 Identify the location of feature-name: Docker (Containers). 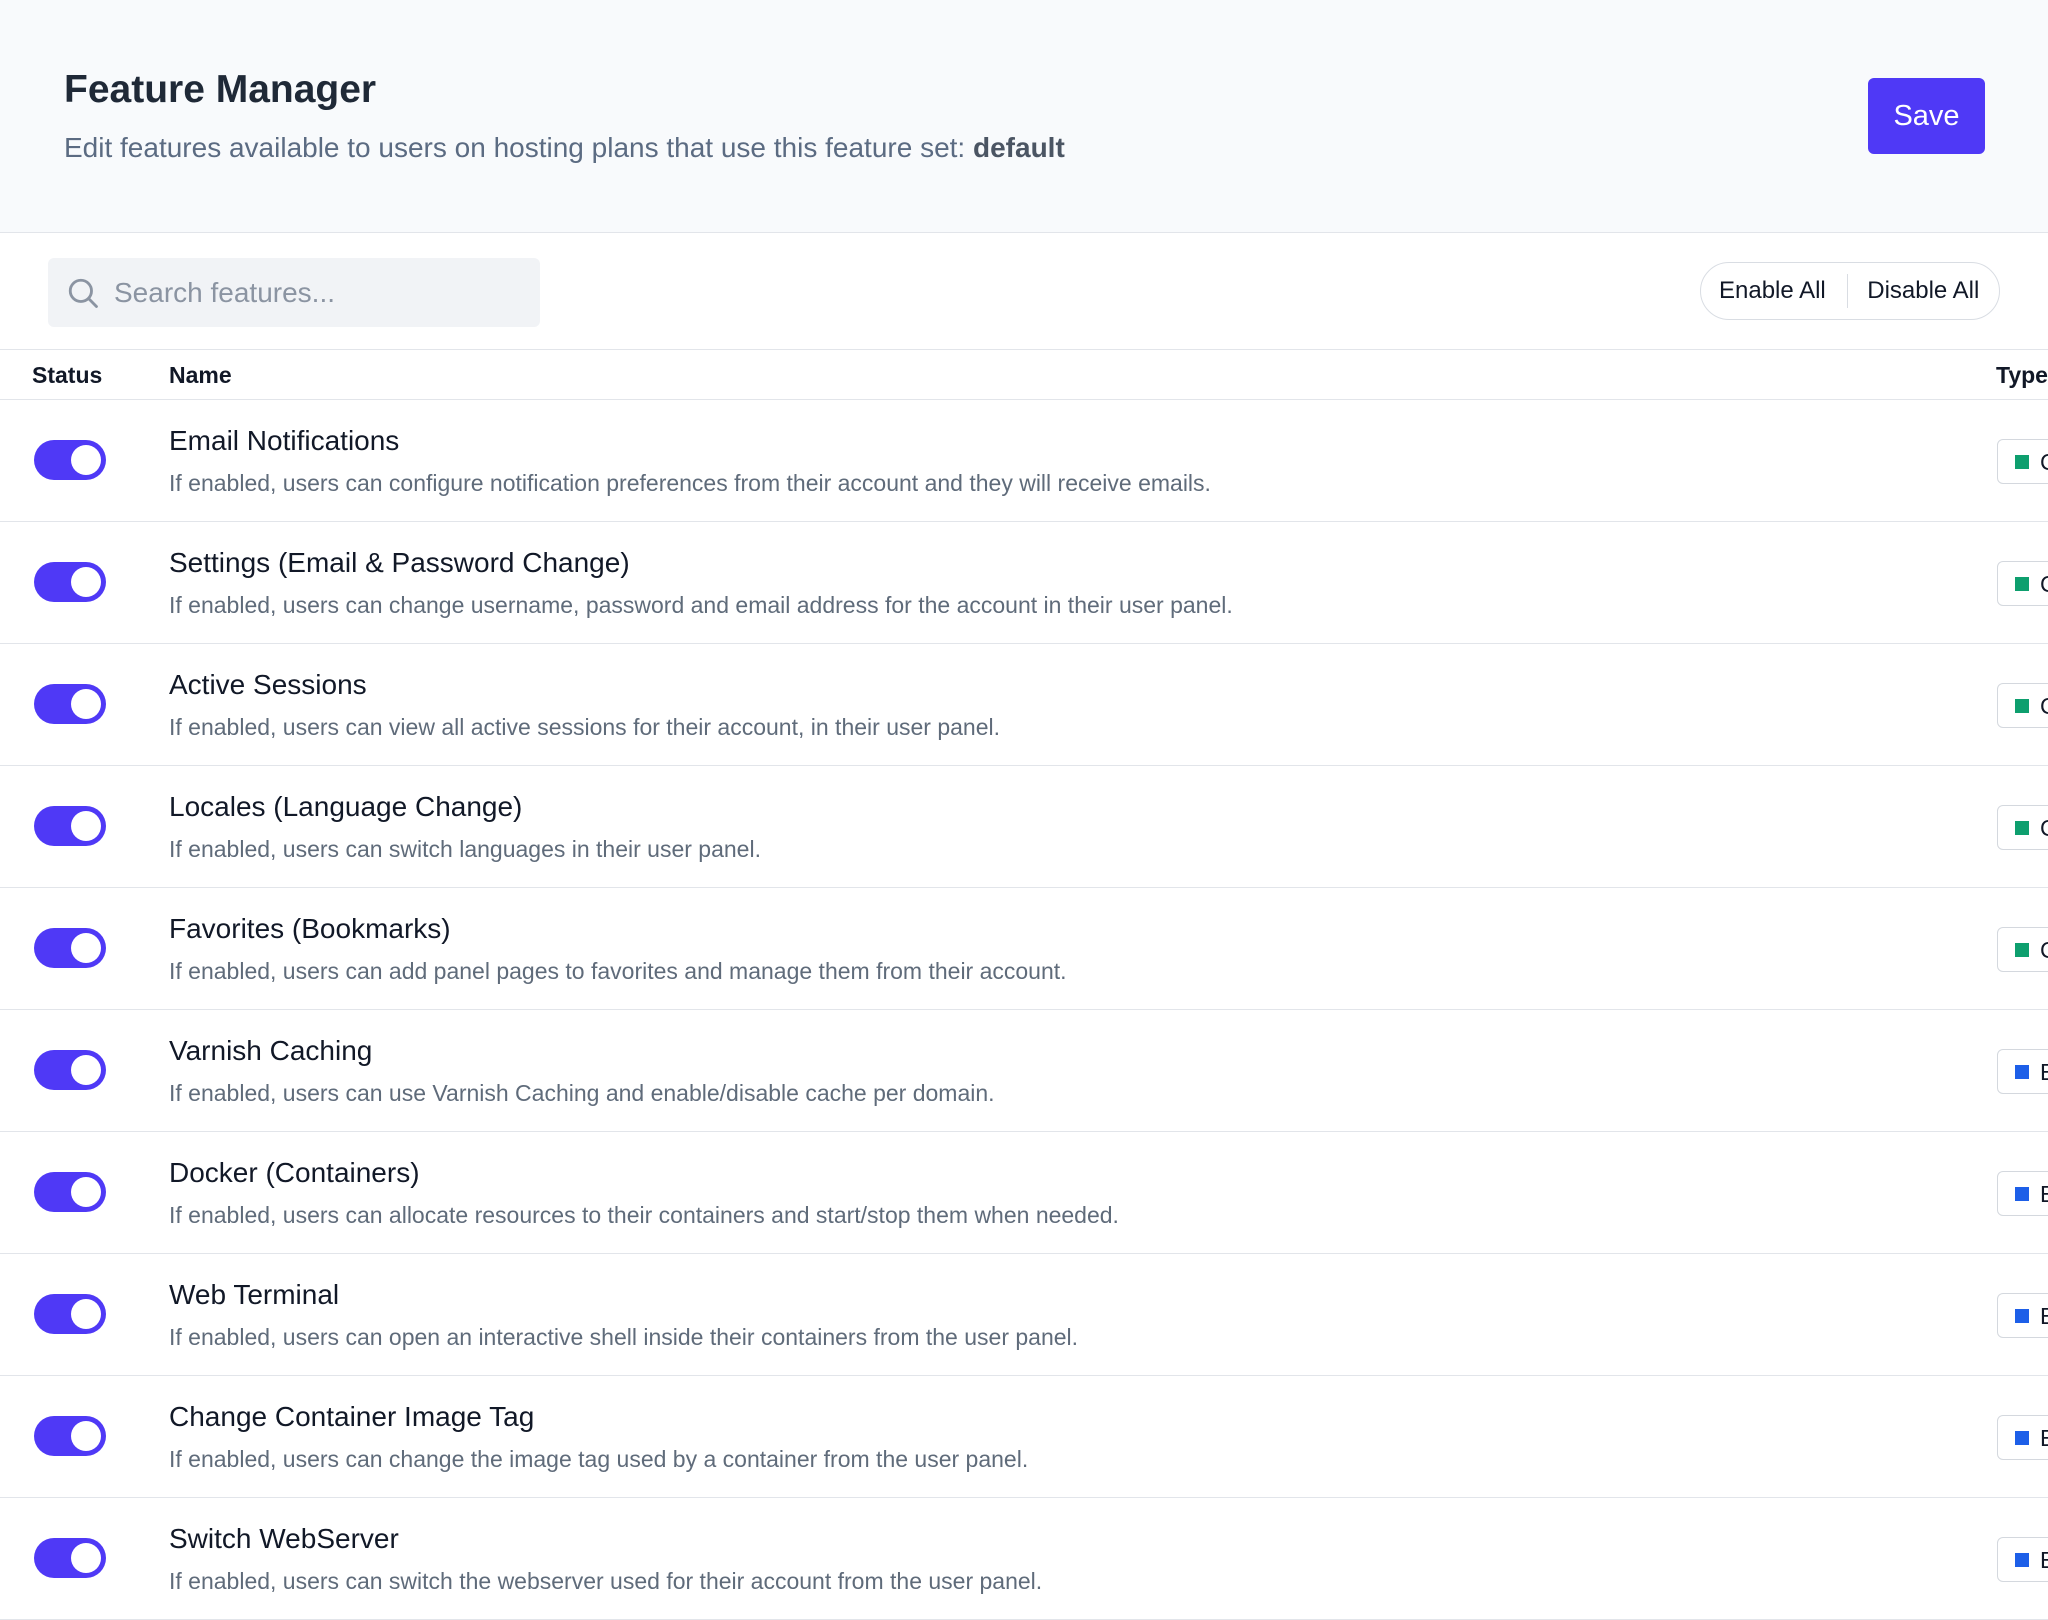
(294, 1172).